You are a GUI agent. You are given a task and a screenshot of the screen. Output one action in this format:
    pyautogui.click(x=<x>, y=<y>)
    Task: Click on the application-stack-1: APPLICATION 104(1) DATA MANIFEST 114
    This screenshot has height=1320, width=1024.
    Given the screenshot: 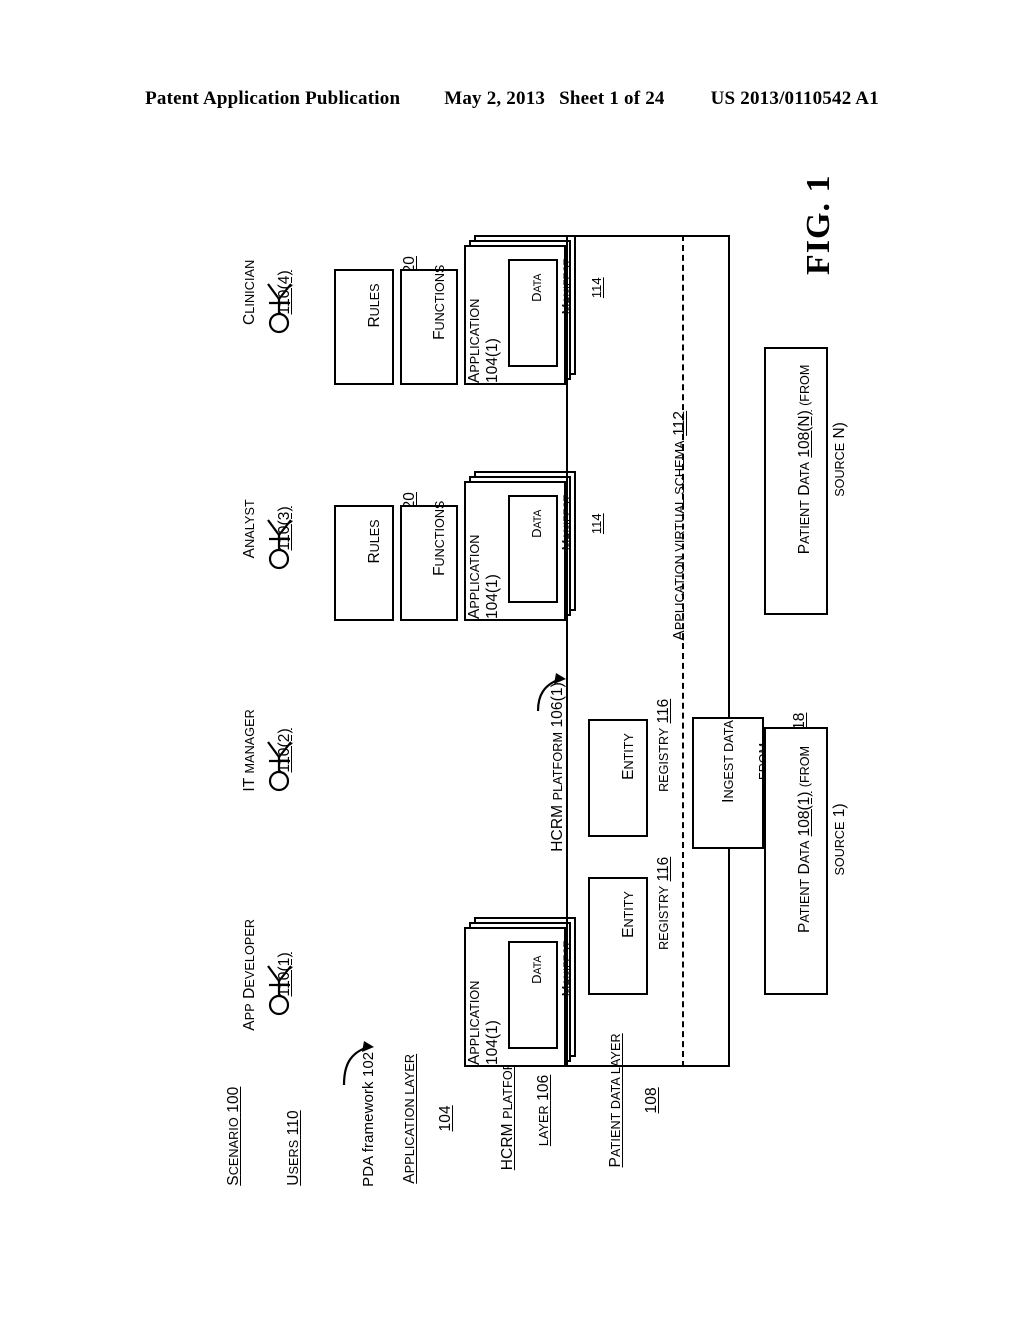 What is the action you would take?
    pyautogui.click(x=534, y=992)
    